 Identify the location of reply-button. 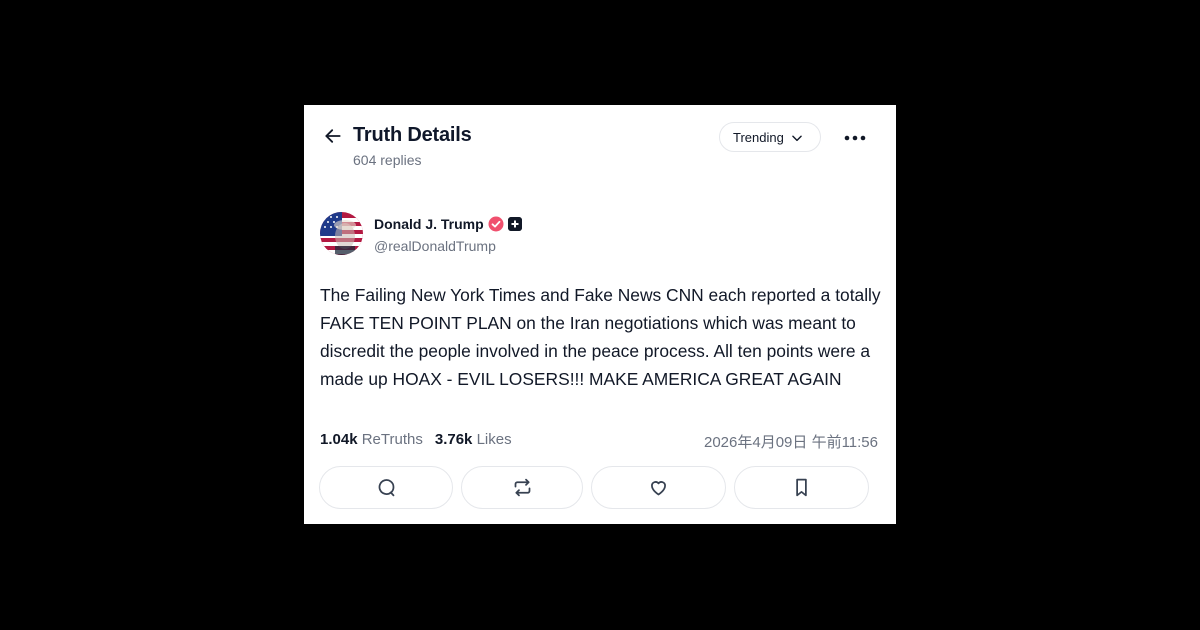
(386, 487).